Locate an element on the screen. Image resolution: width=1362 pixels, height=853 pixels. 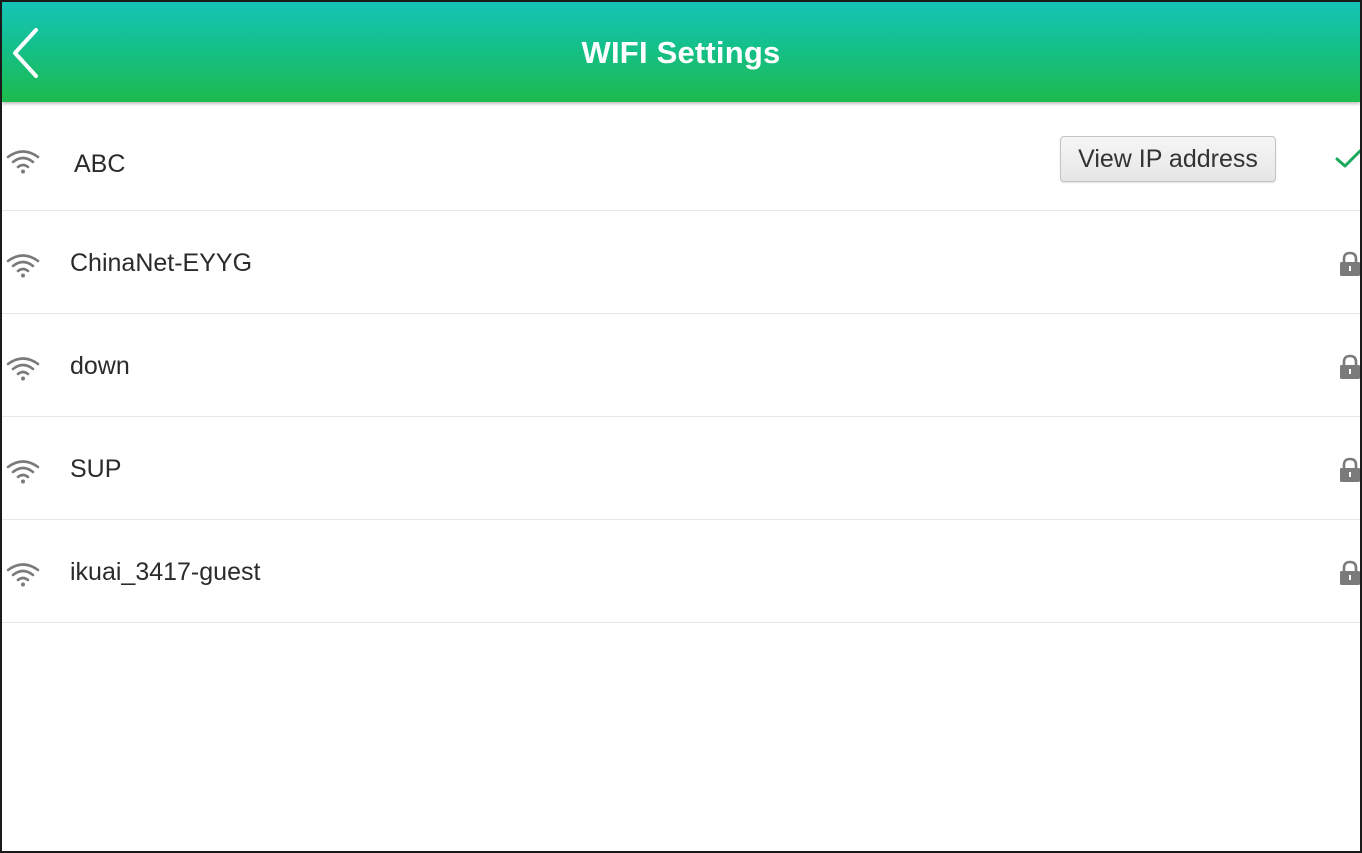
wifi-ssid-label: ChinaNet-EYYG is located at coordinates (161, 263).